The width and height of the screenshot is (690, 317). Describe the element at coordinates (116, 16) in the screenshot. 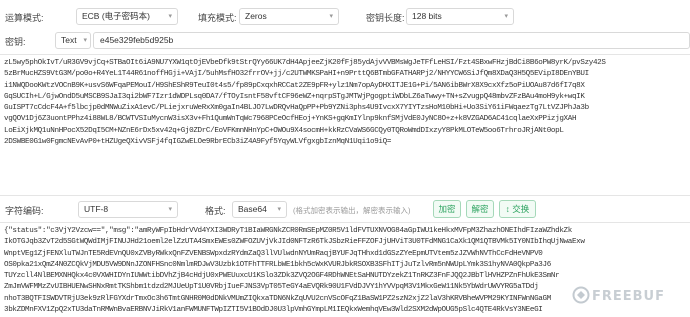

I see `mode-select-value: ECB (电子密码本)` at that location.